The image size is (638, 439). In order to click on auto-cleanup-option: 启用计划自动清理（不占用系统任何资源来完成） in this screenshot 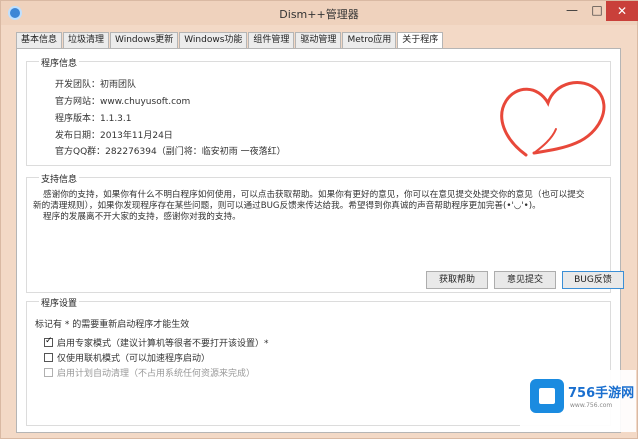, I will do `click(149, 372)`.